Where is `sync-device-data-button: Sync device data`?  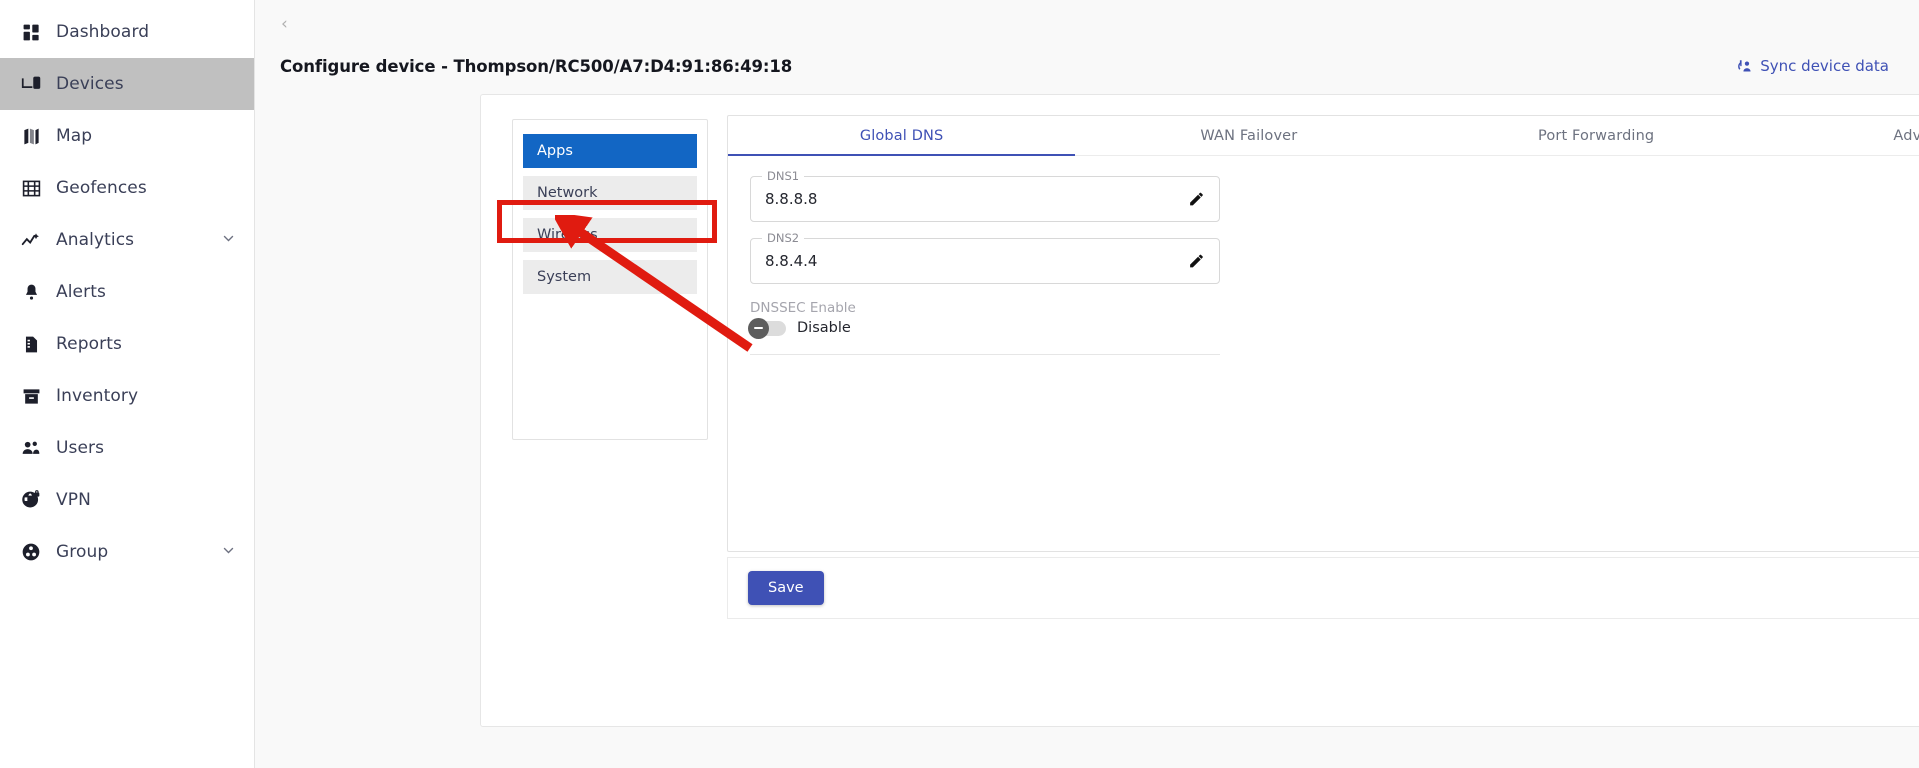 sync-device-data-button: Sync device data is located at coordinates (1812, 66).